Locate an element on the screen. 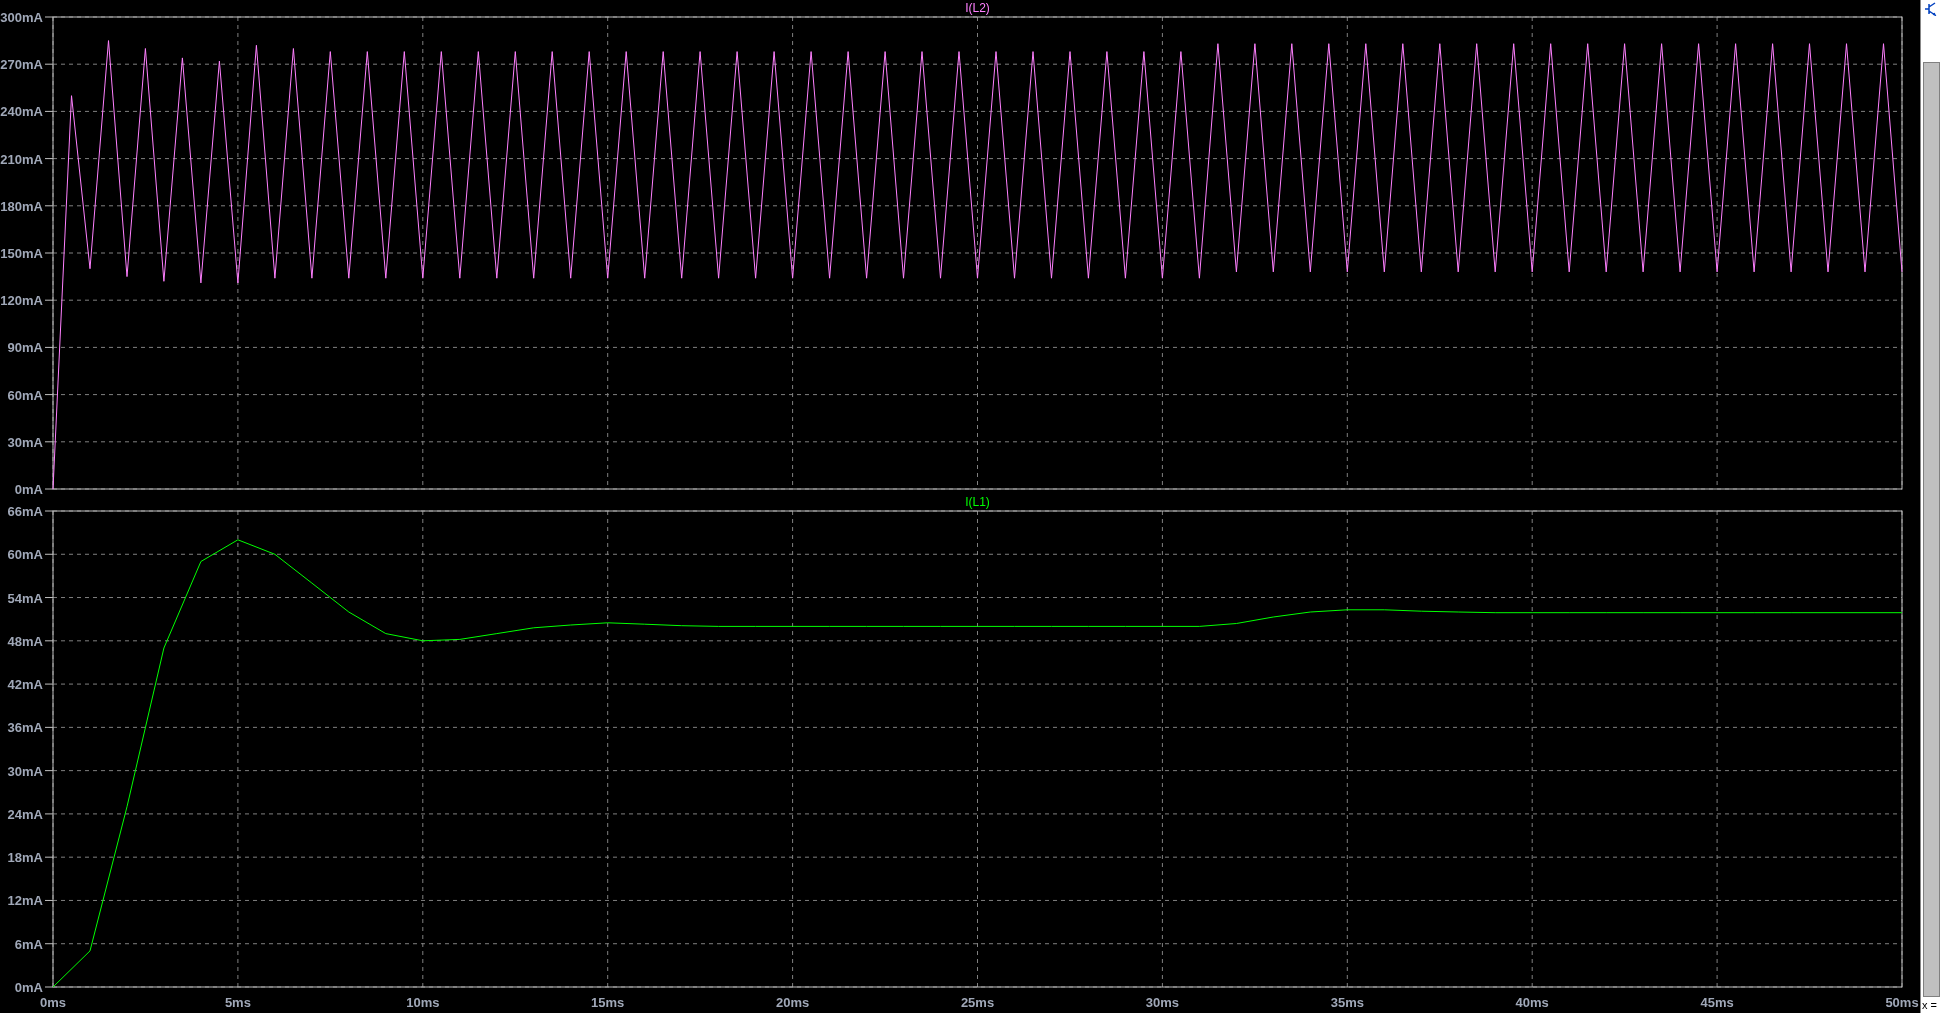 This screenshot has width=1940, height=1013. y-tick-label: 54mA is located at coordinates (25, 598).